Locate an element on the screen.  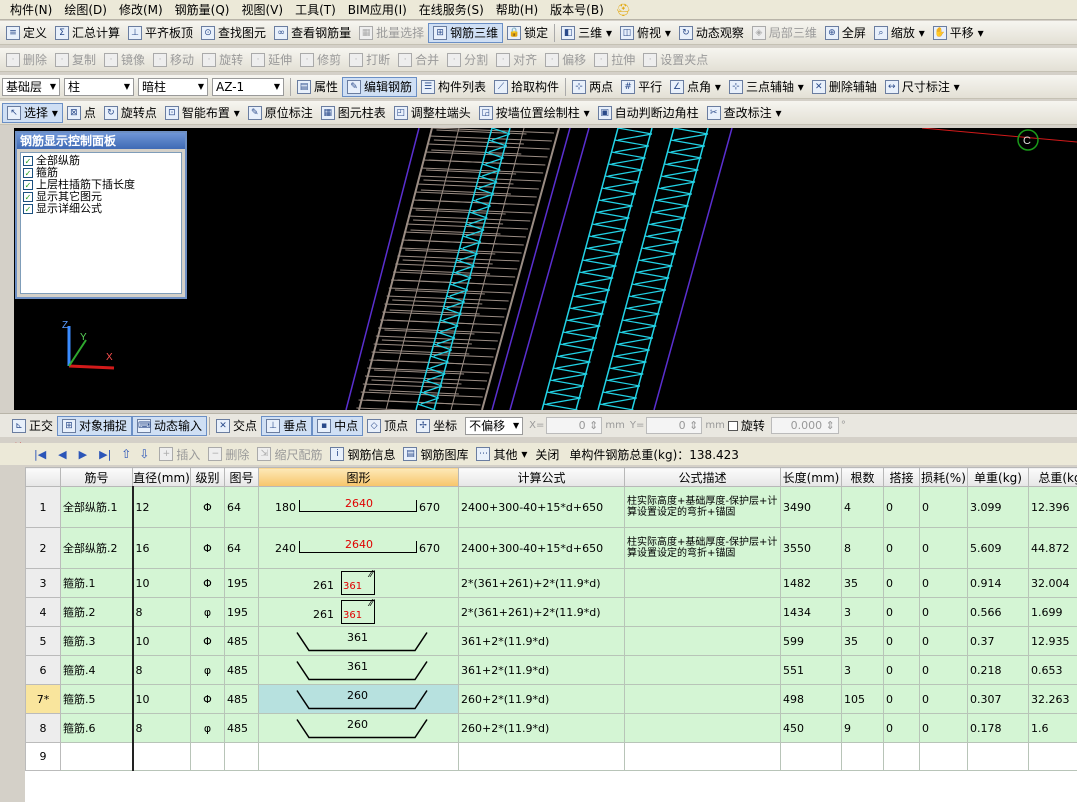
cell-fig: 485 is located at coordinates (241, 641).